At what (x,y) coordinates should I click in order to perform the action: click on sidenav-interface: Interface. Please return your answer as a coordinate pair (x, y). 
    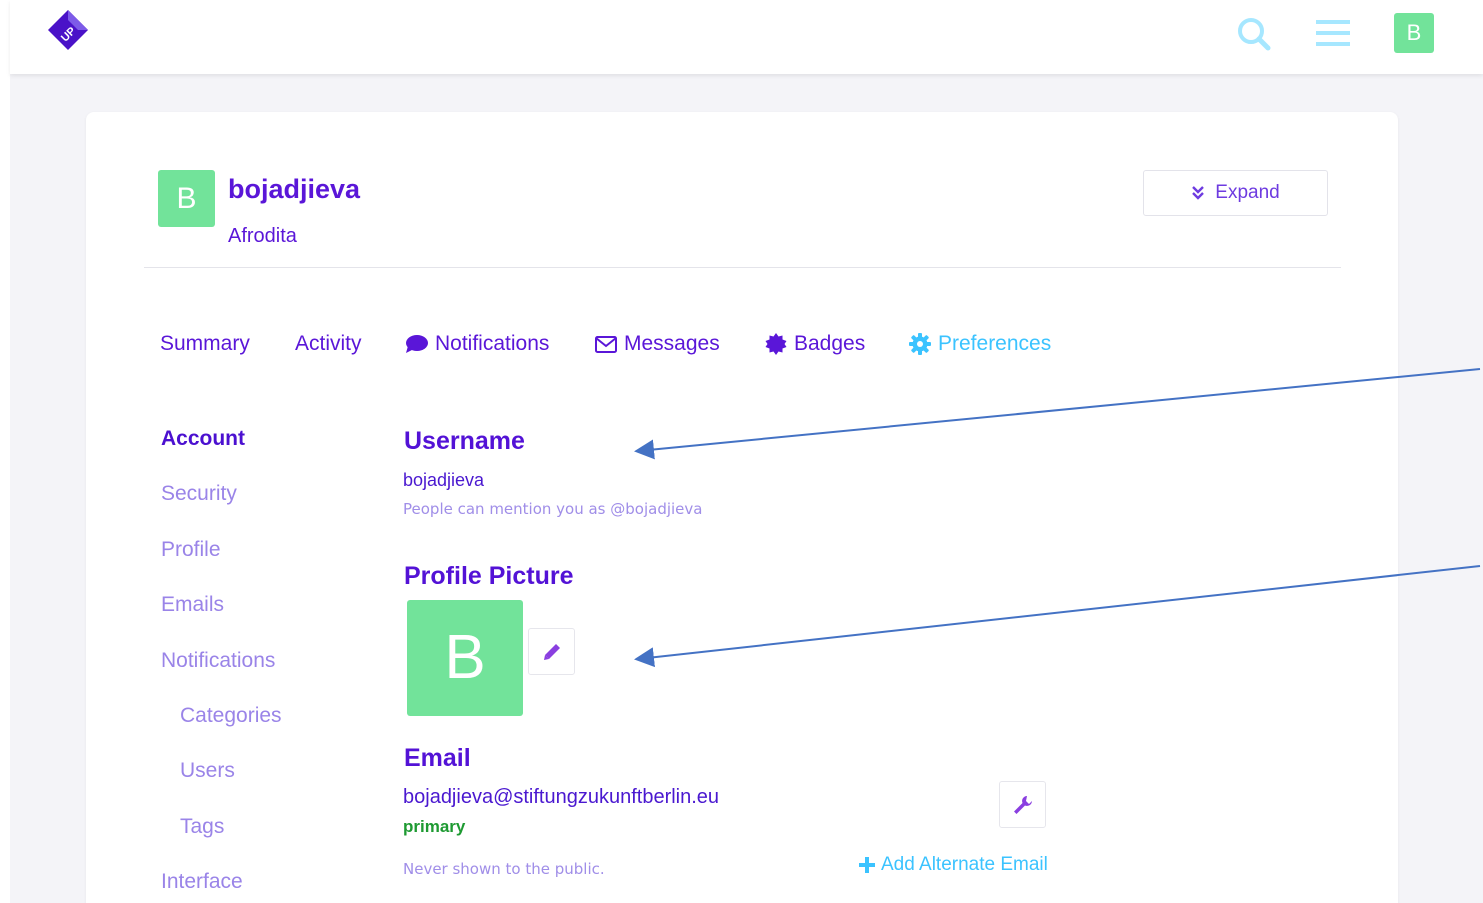
    Looking at the image, I should click on (202, 882).